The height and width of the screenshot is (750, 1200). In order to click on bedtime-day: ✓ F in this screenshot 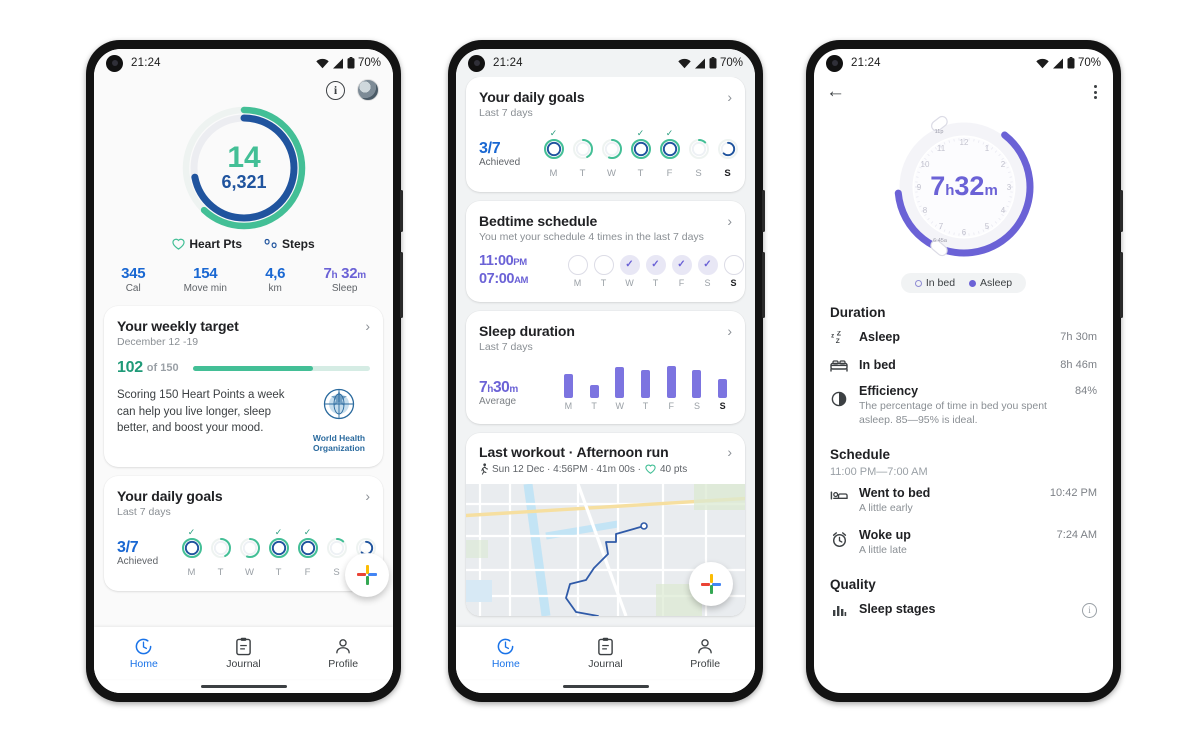, I will do `click(681, 271)`.